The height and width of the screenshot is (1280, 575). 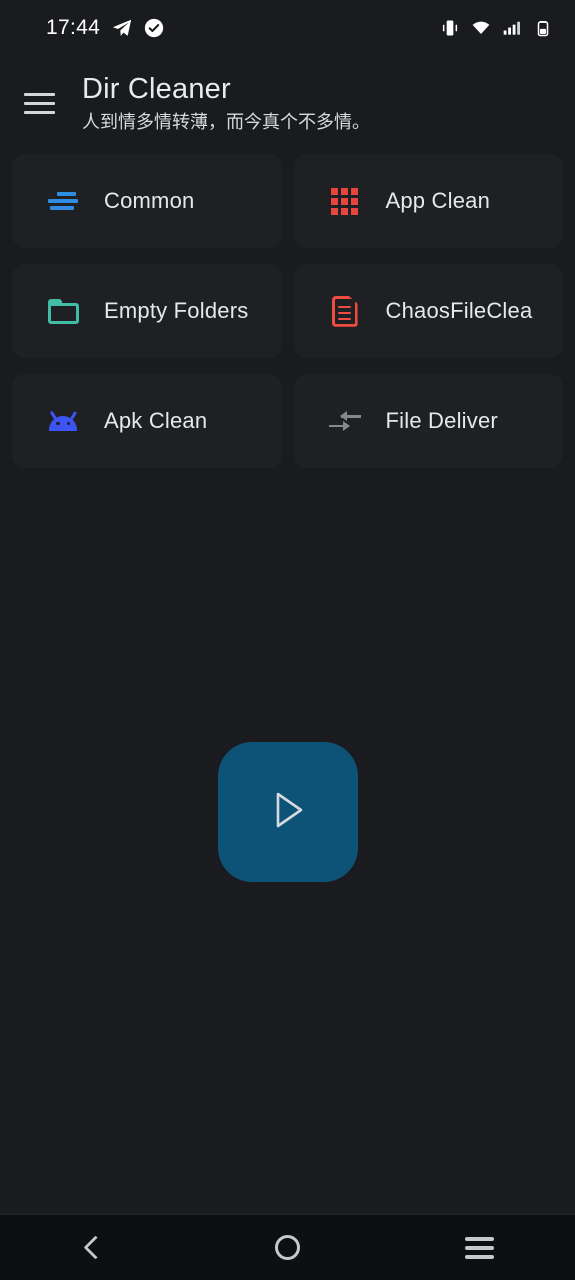 I want to click on wifi-icon, so click(x=481, y=28).